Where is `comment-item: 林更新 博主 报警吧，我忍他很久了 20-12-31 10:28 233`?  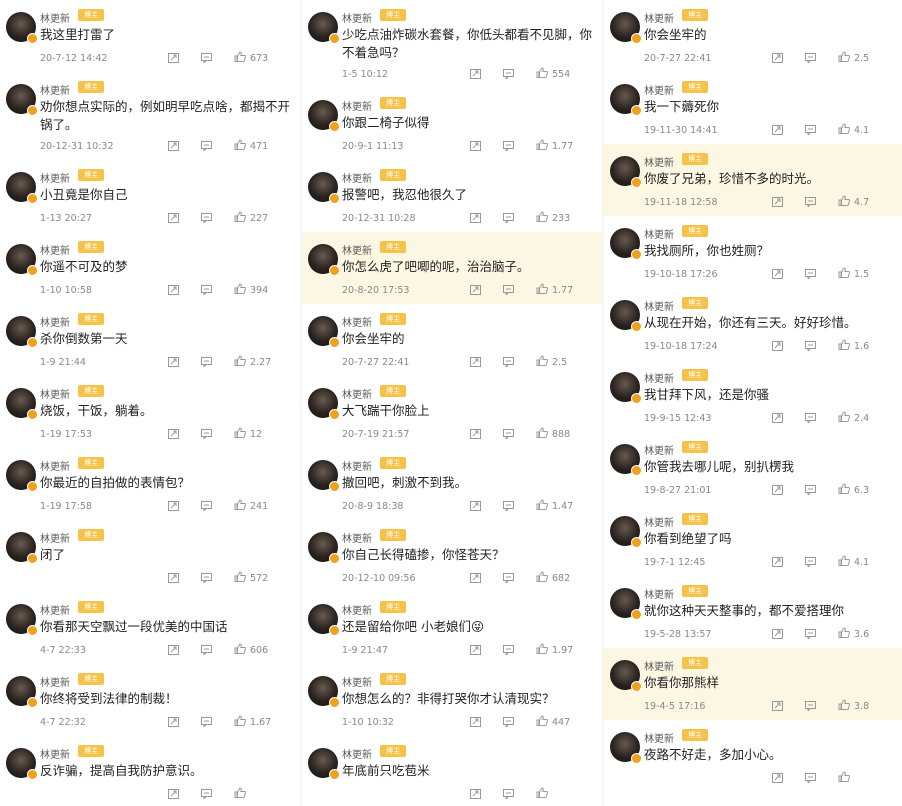
comment-item: 林更新 博主 报警吧，我忍他很久了 20-12-31 10:28 233 is located at coordinates (452, 196).